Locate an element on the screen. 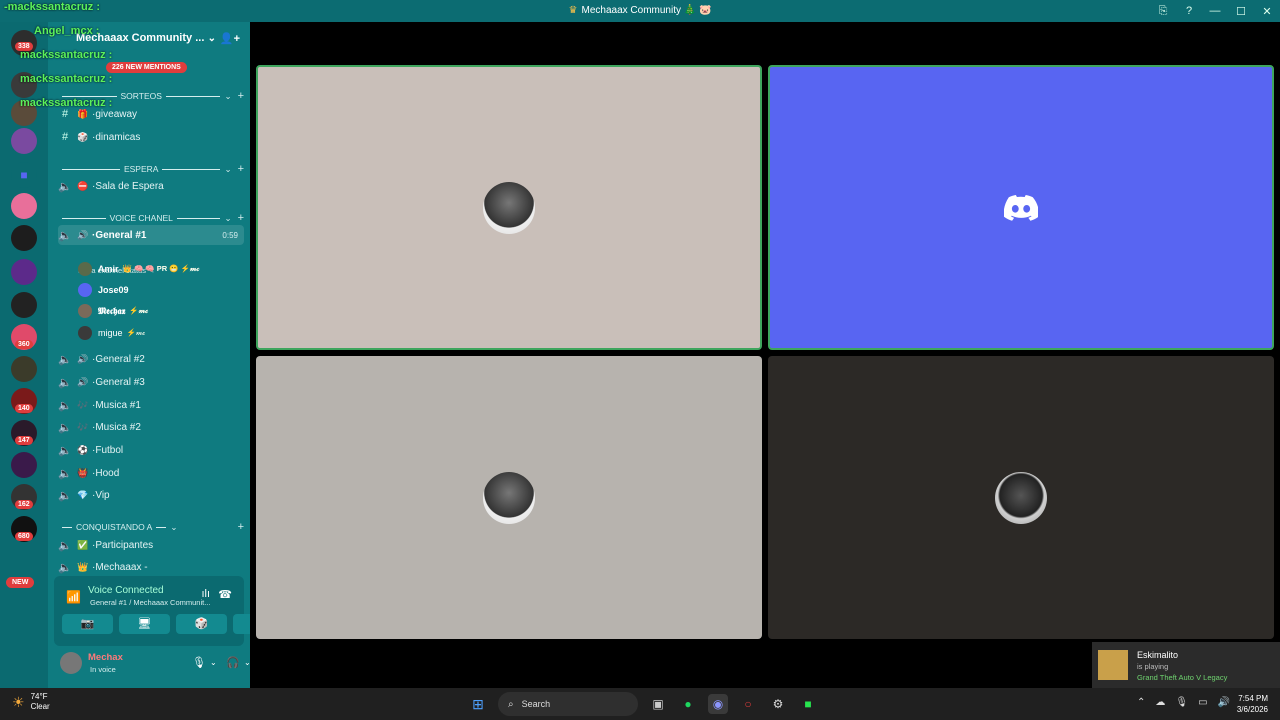  channel-vip: 🔈 💎 · Vip is located at coordinates (151, 495).